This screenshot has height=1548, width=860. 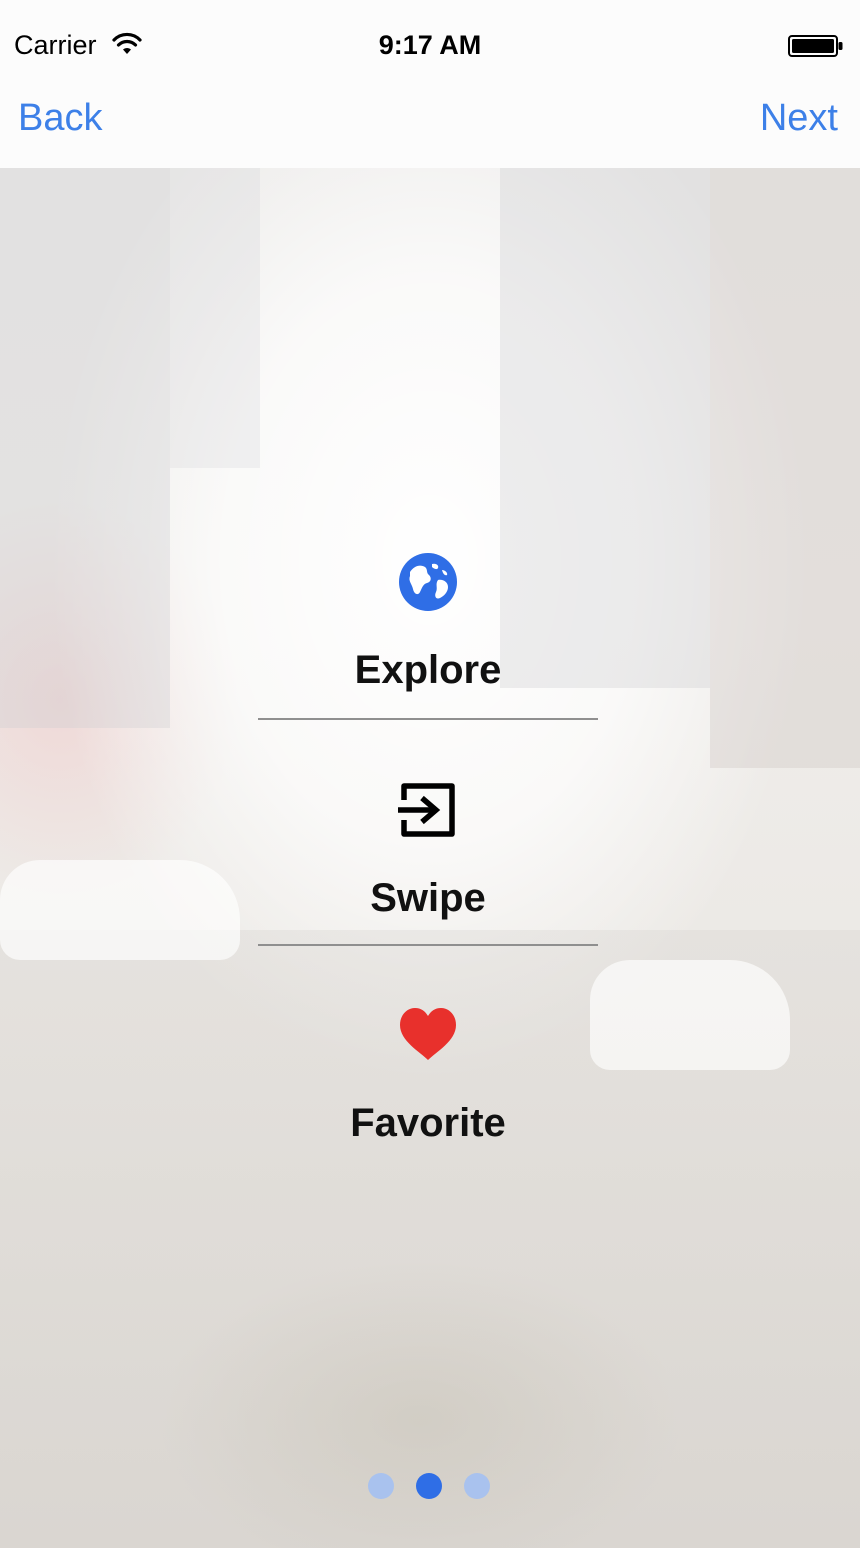 What do you see at coordinates (428, 1123) in the screenshot?
I see `feature-label-favorite: Favorite` at bounding box center [428, 1123].